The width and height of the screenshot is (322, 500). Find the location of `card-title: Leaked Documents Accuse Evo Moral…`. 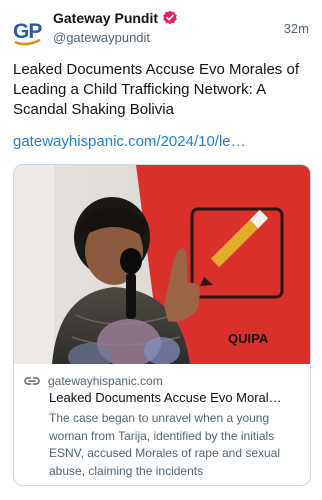

card-title: Leaked Documents Accuse Evo Moral… is located at coordinates (165, 397).